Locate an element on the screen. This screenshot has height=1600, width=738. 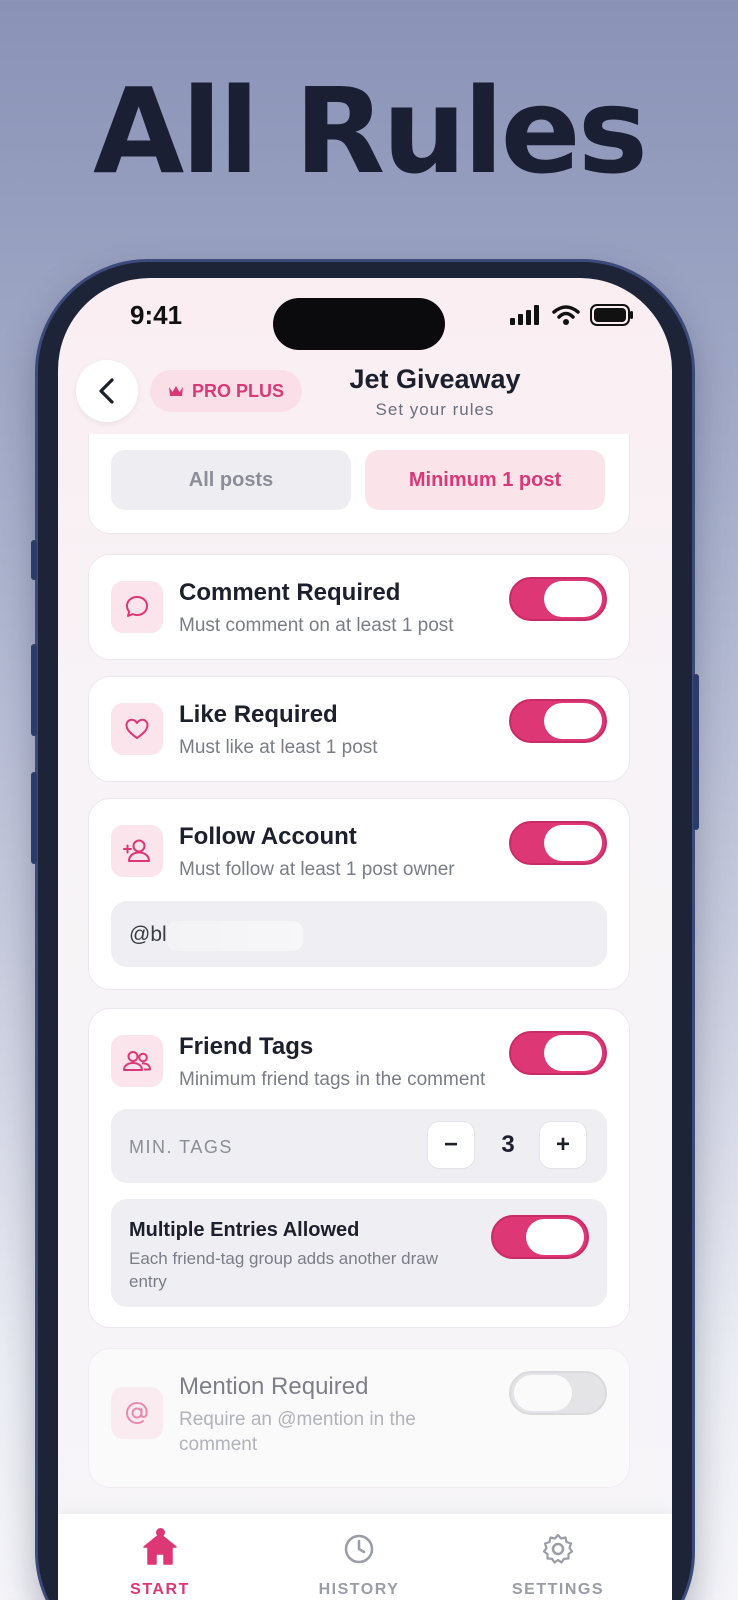
rule-title: Like Required is located at coordinates (258, 714).